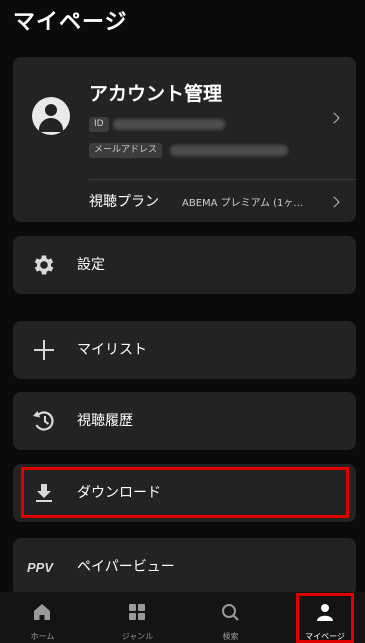 The height and width of the screenshot is (643, 365). Describe the element at coordinates (137, 612) in the screenshot. I see `grid-icon` at that location.